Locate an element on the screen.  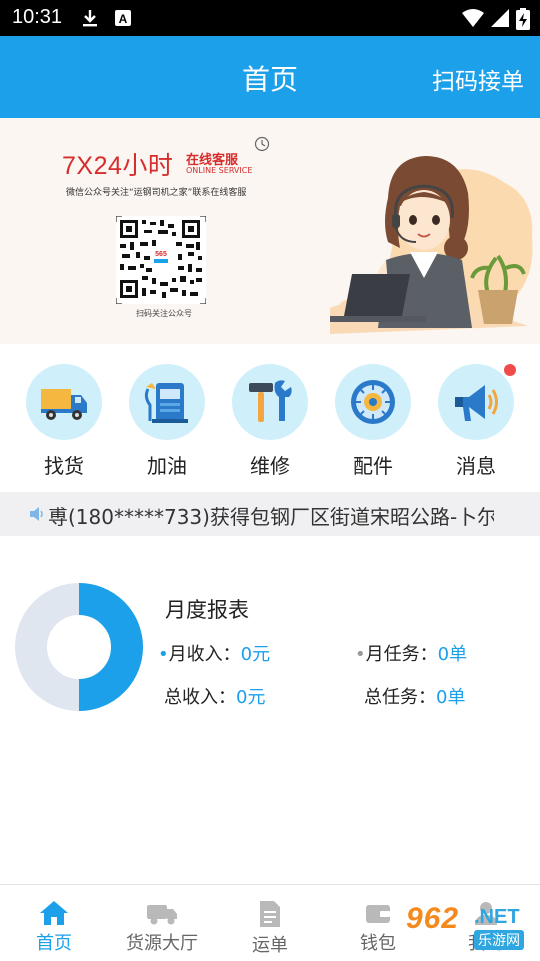
battery-charging-icon is located at coordinates (523, 21).